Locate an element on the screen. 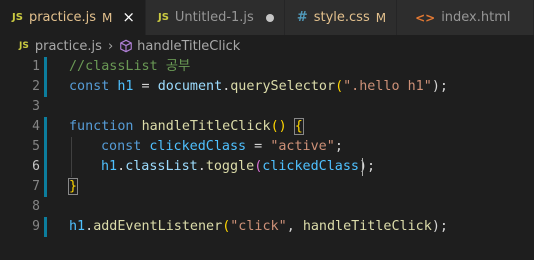 The height and width of the screenshot is (260, 534). code-line: 5 const clickedClass = "active"; is located at coordinates (267, 147).